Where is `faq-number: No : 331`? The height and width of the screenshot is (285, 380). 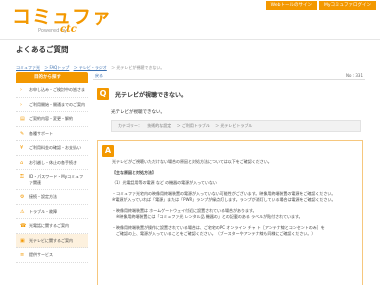
faq-number: No : 331 is located at coordinates (354, 75).